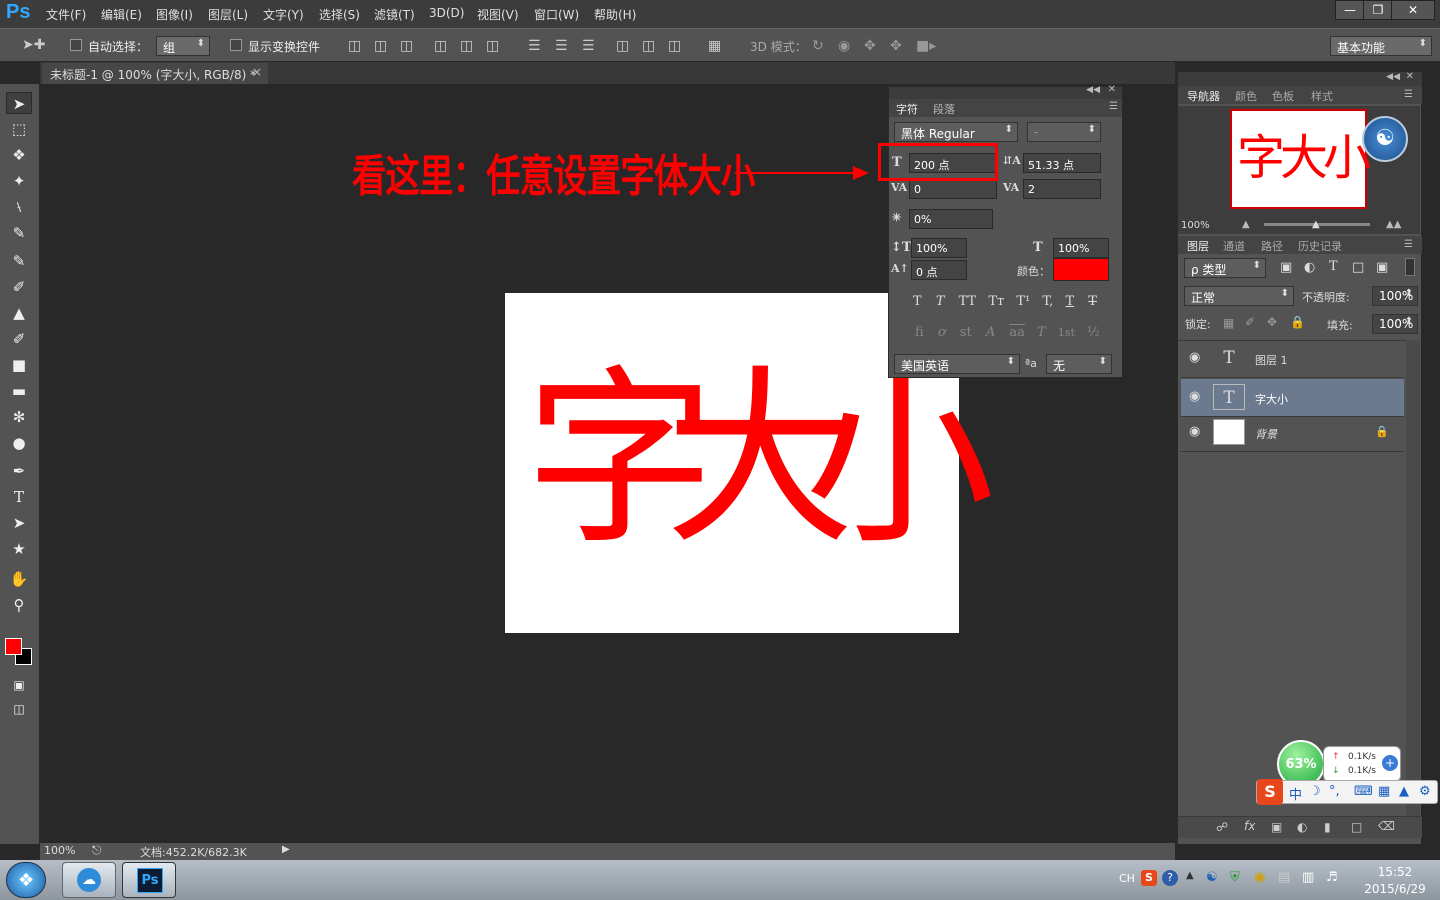 The height and width of the screenshot is (900, 1440). What do you see at coordinates (406, 46) in the screenshot?
I see `align-bottom-icon: ◫` at bounding box center [406, 46].